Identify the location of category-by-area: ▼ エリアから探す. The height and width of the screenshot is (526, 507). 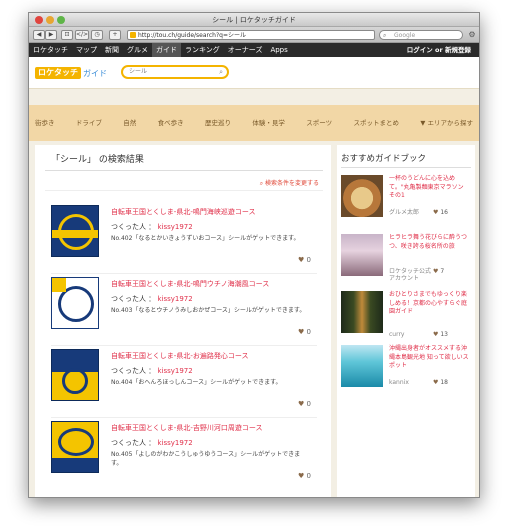
(446, 122).